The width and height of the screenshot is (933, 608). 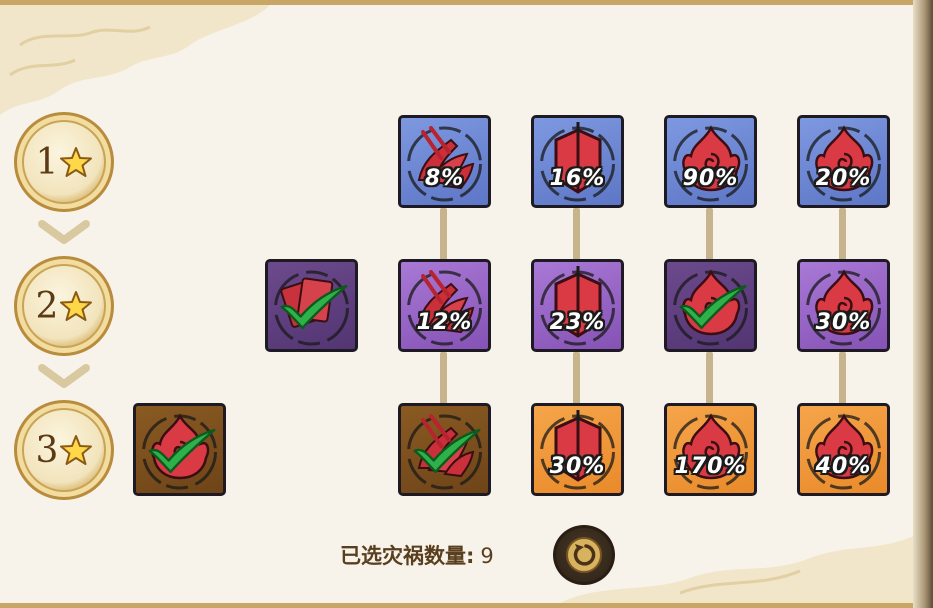 What do you see at coordinates (47, 306) in the screenshot?
I see `tier-number: 2` at bounding box center [47, 306].